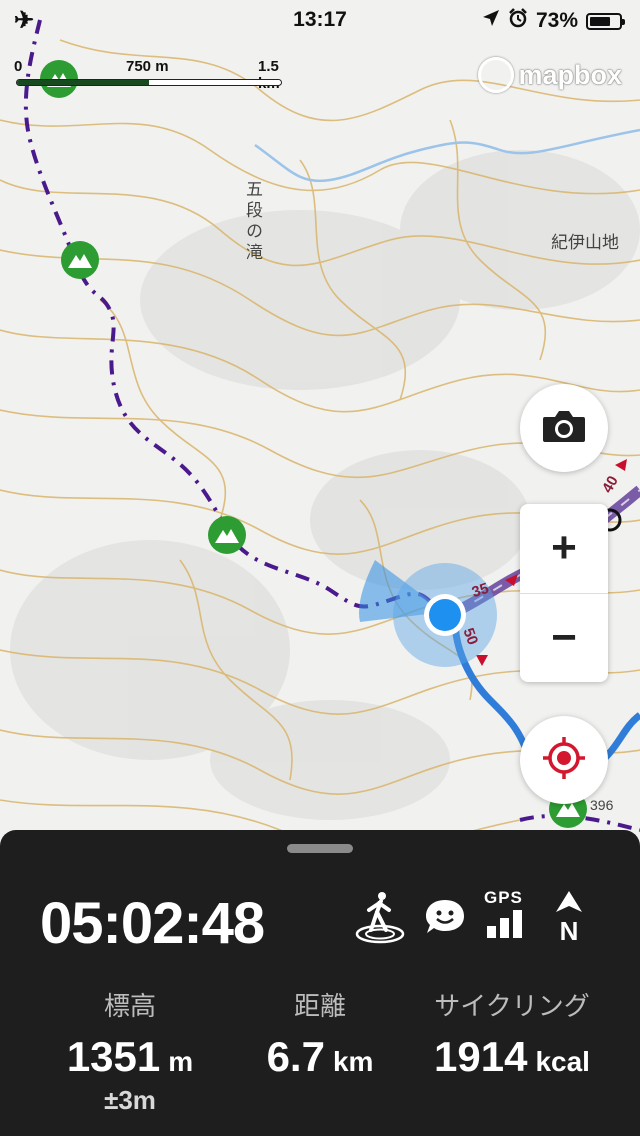 The image size is (640, 1136). Describe the element at coordinates (113, 1056) in the screenshot. I see `stat-value: 1351` at that location.